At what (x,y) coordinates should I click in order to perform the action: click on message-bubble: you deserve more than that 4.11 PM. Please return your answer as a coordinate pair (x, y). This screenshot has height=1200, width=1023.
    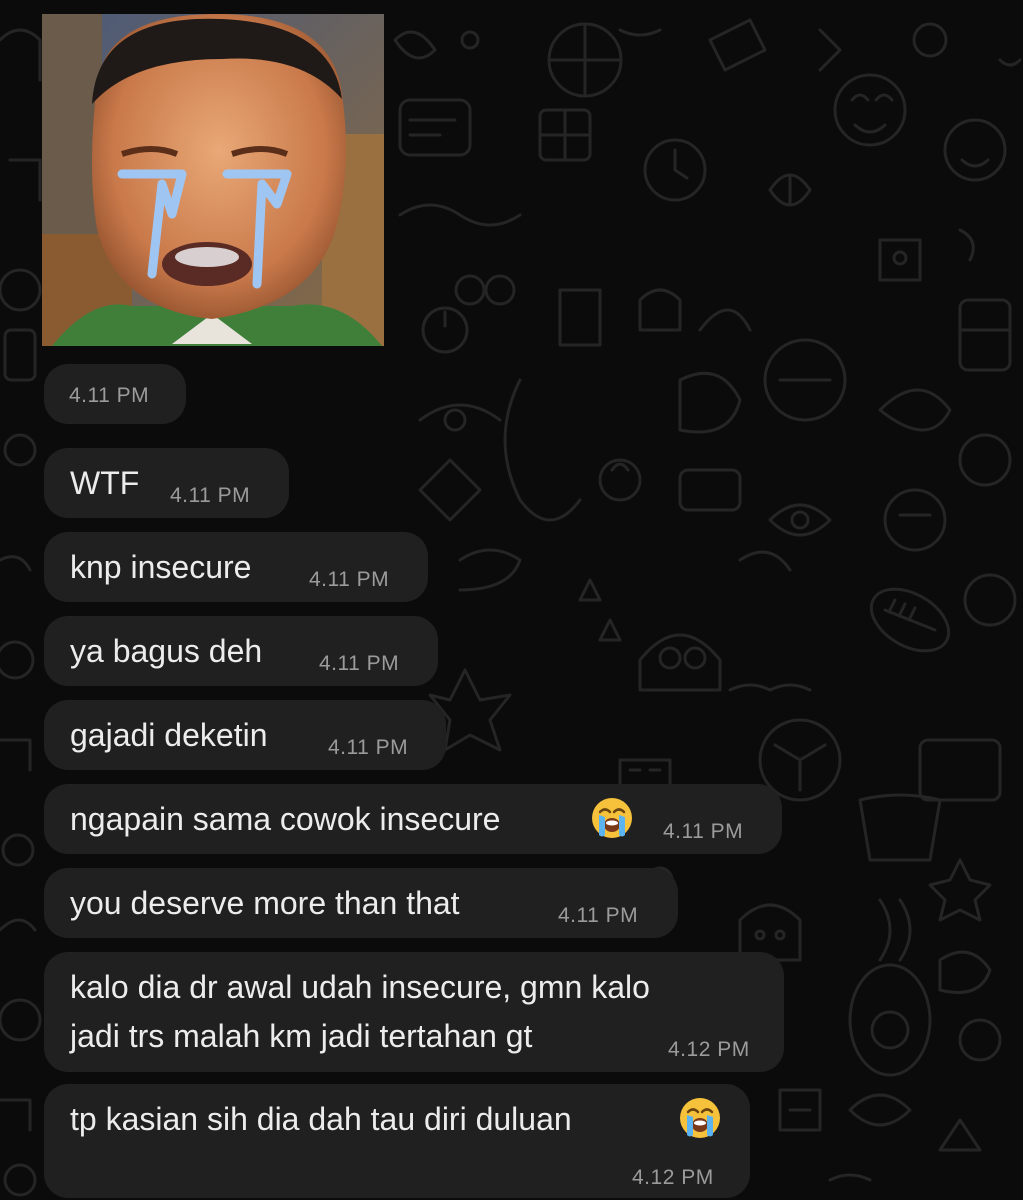
    Looking at the image, I should click on (361, 903).